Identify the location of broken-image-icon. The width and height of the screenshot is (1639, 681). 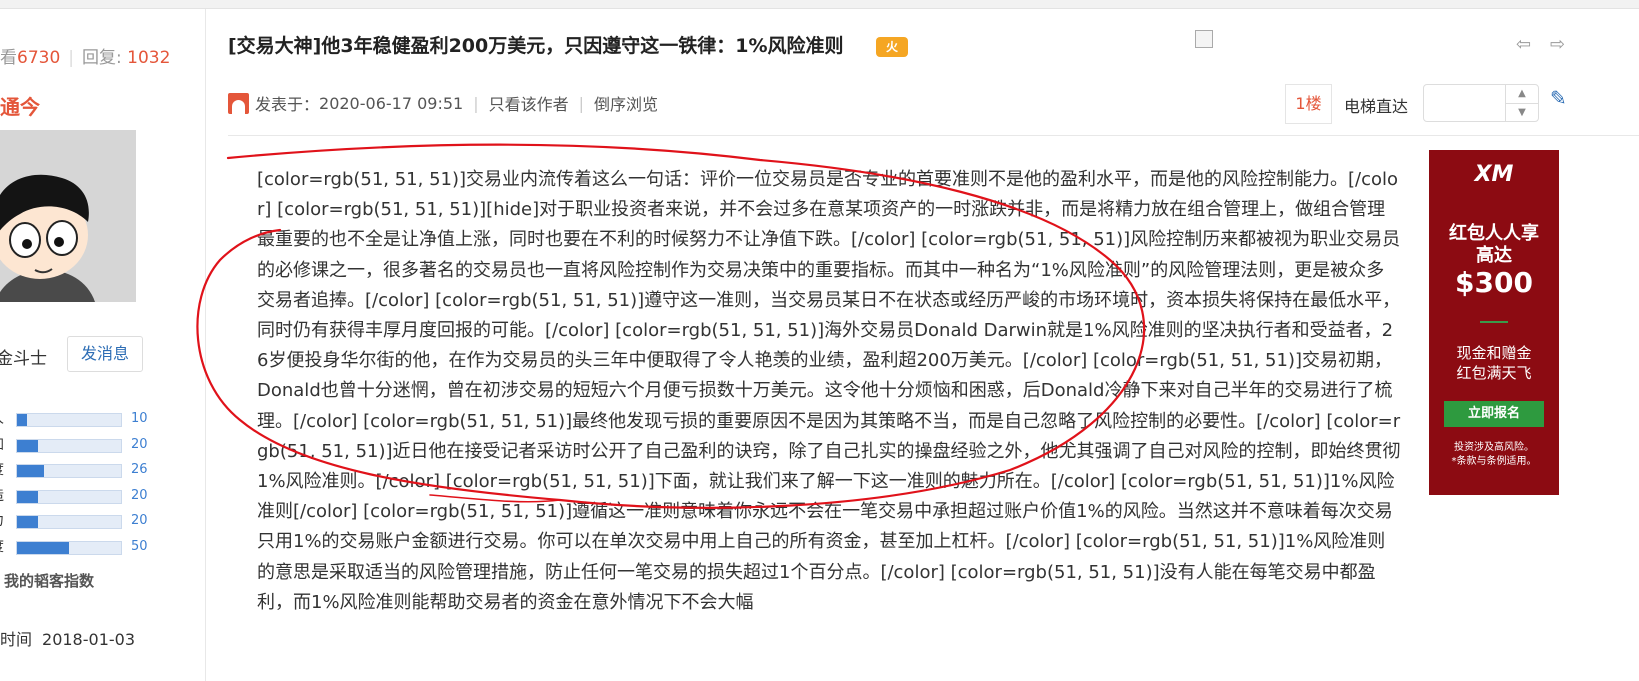
(1204, 39).